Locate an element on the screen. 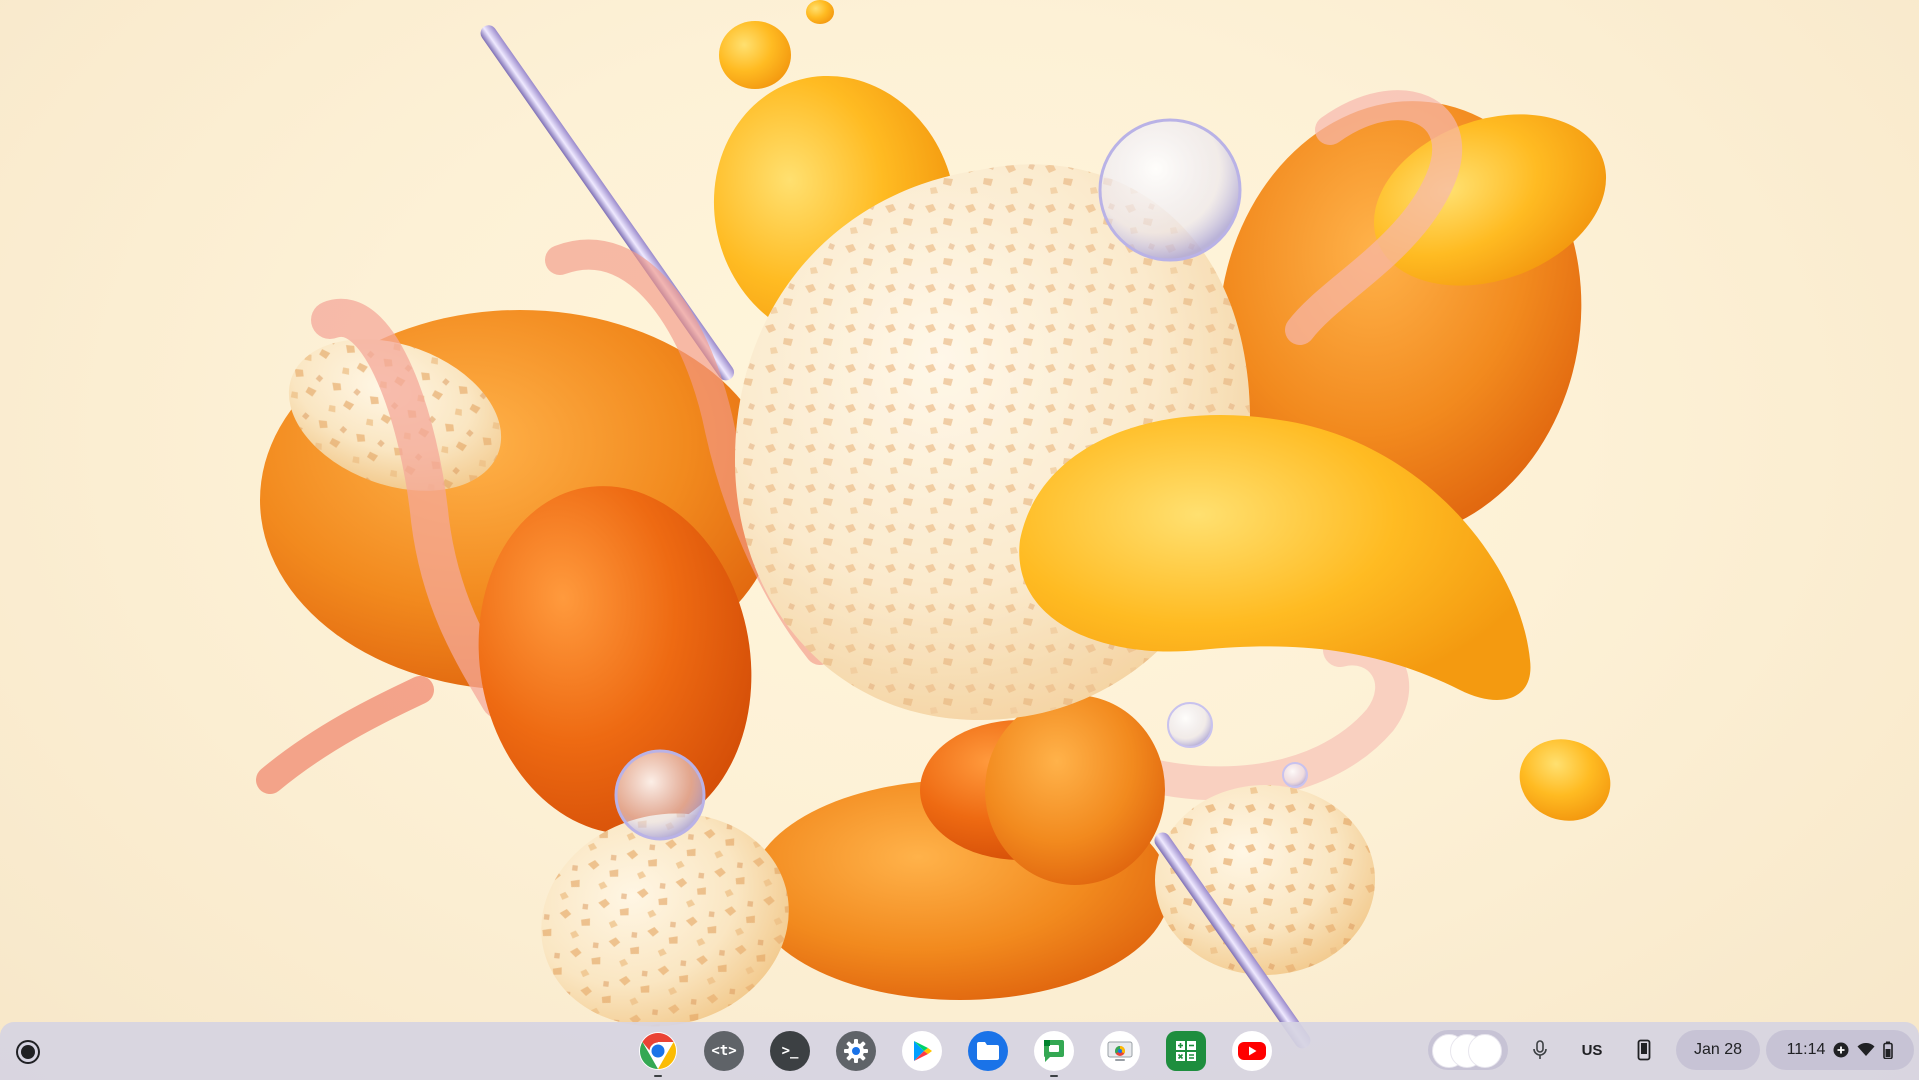 This screenshot has width=1919, height=1080. phone-icon is located at coordinates (1644, 1050).